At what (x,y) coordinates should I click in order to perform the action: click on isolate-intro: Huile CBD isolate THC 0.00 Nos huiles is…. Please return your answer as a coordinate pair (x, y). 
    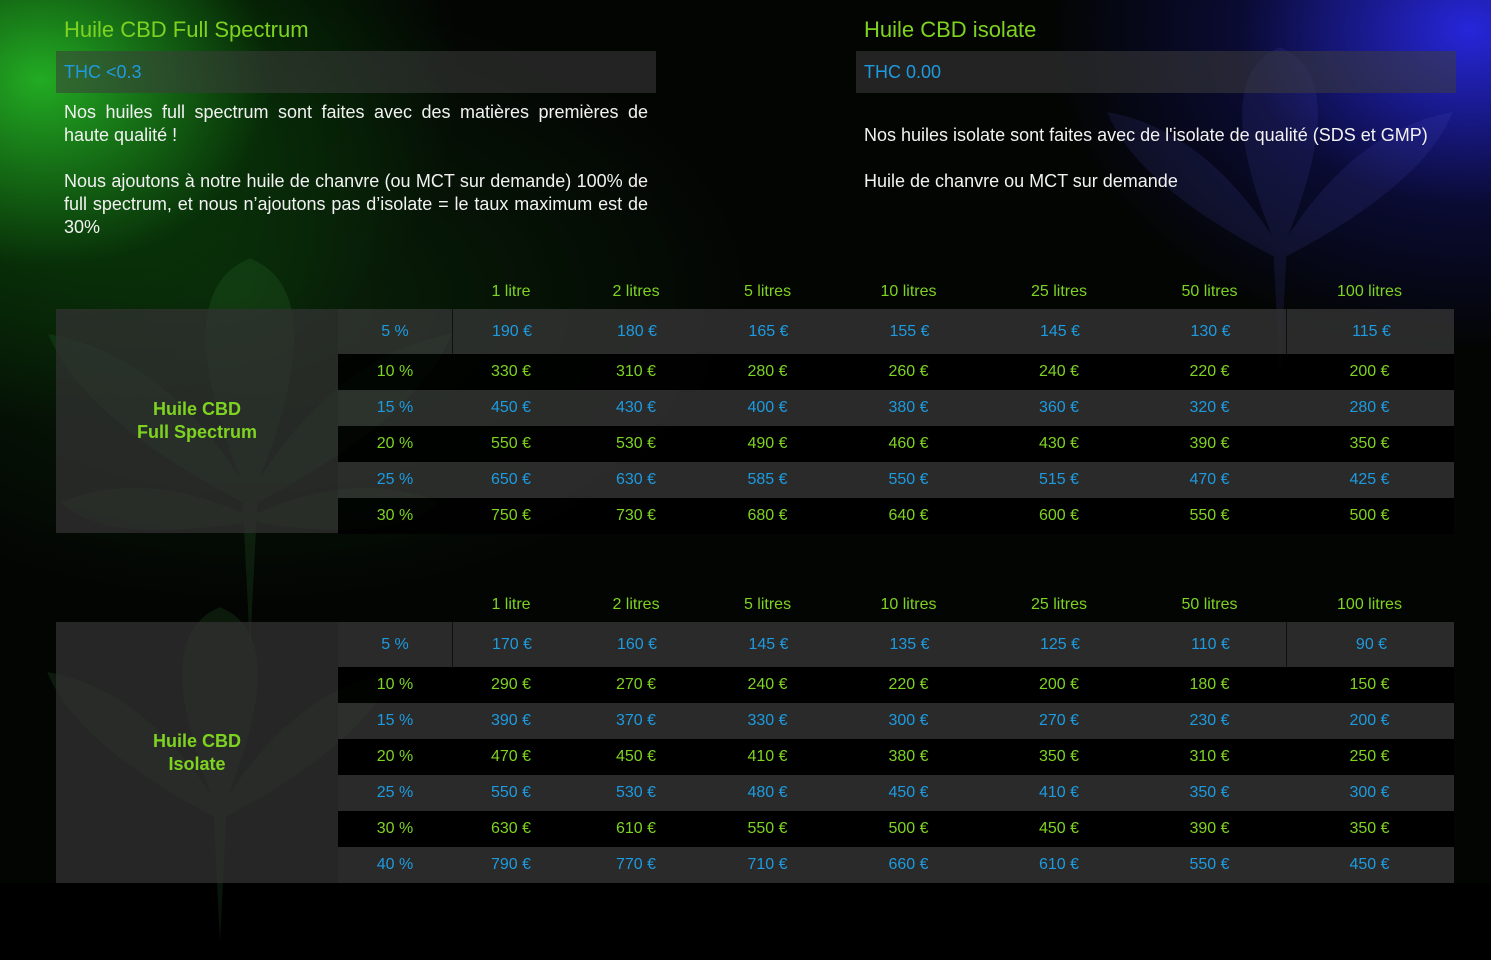
    Looking at the image, I should click on (1156, 115).